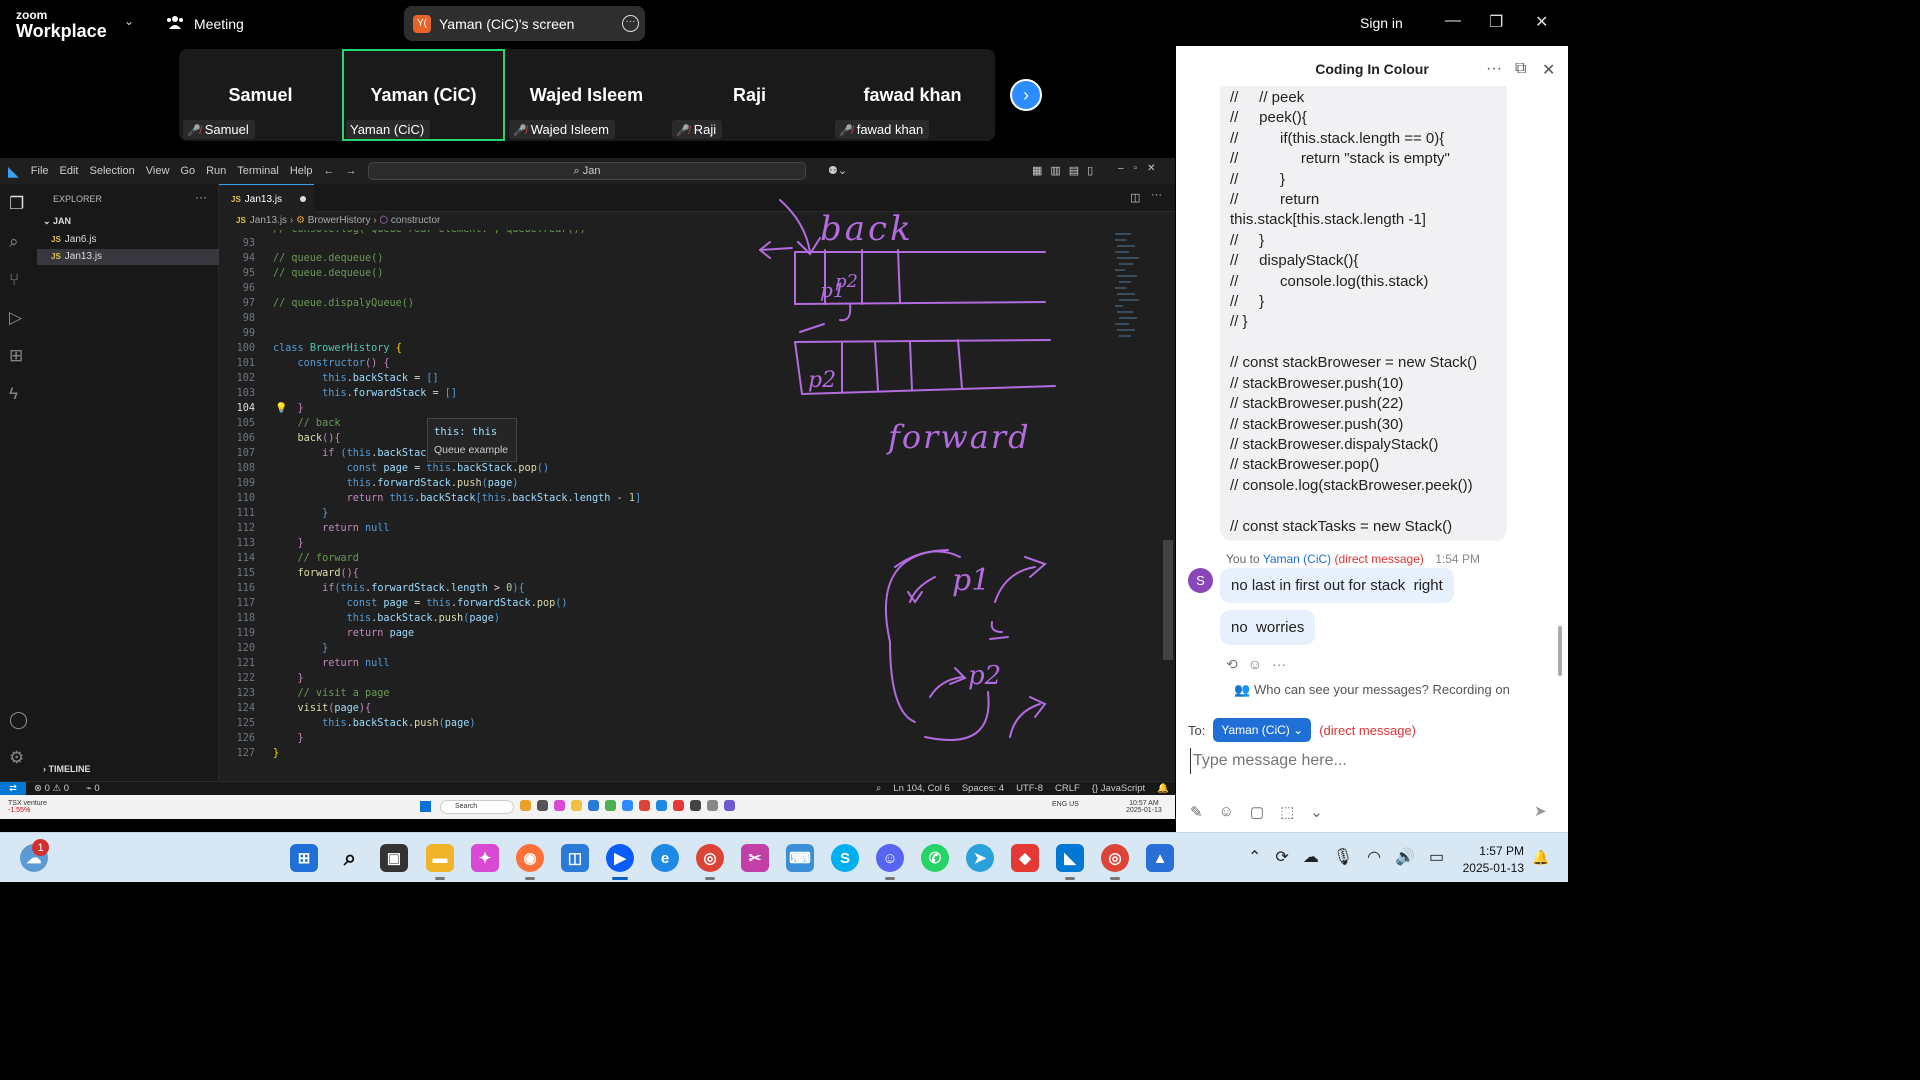 This screenshot has height=1080, width=1920. I want to click on source-control-icon: ⑂, so click(14, 280).